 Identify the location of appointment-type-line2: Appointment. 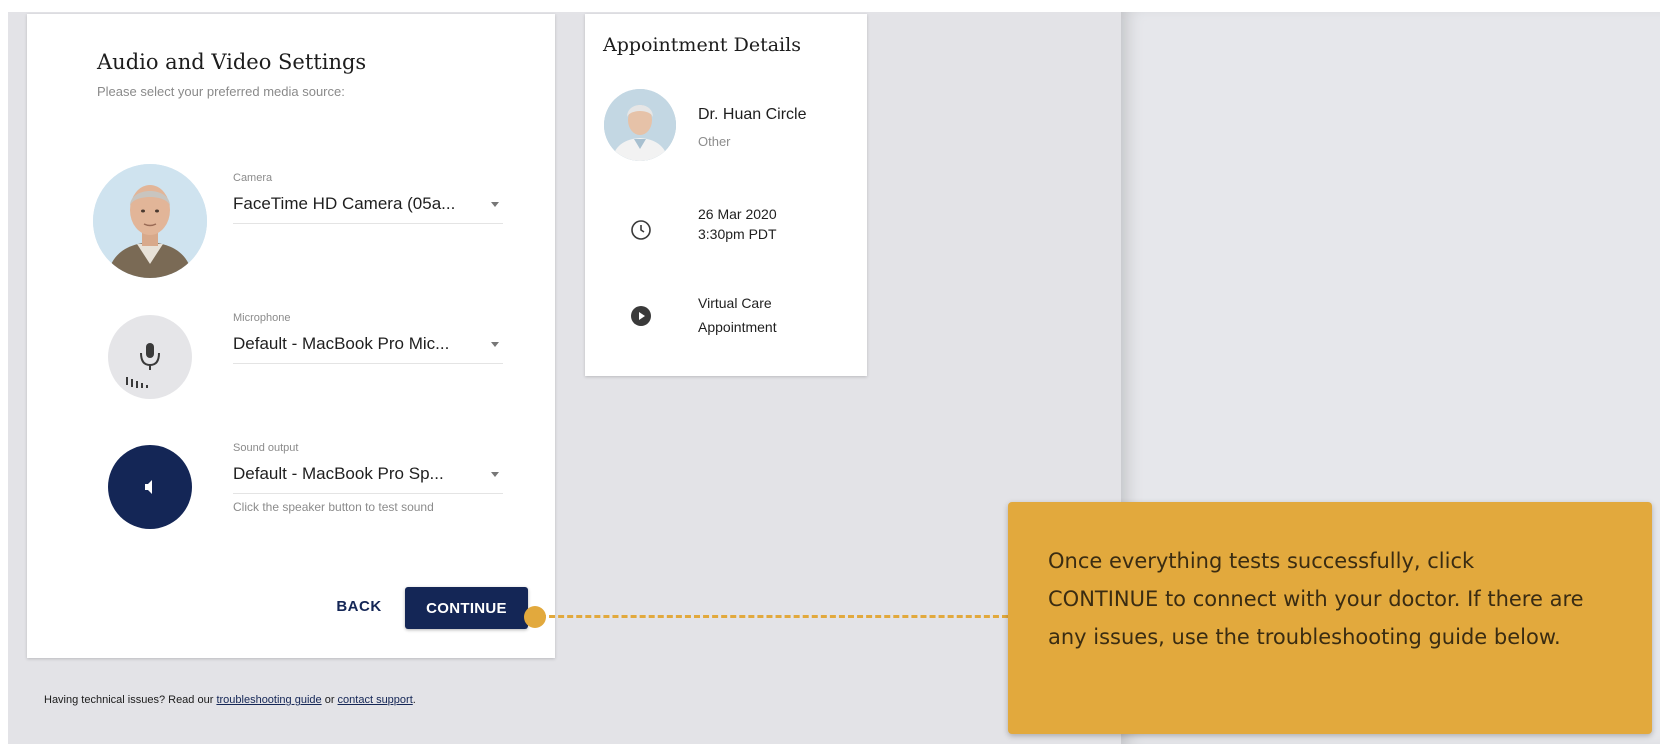
(737, 327).